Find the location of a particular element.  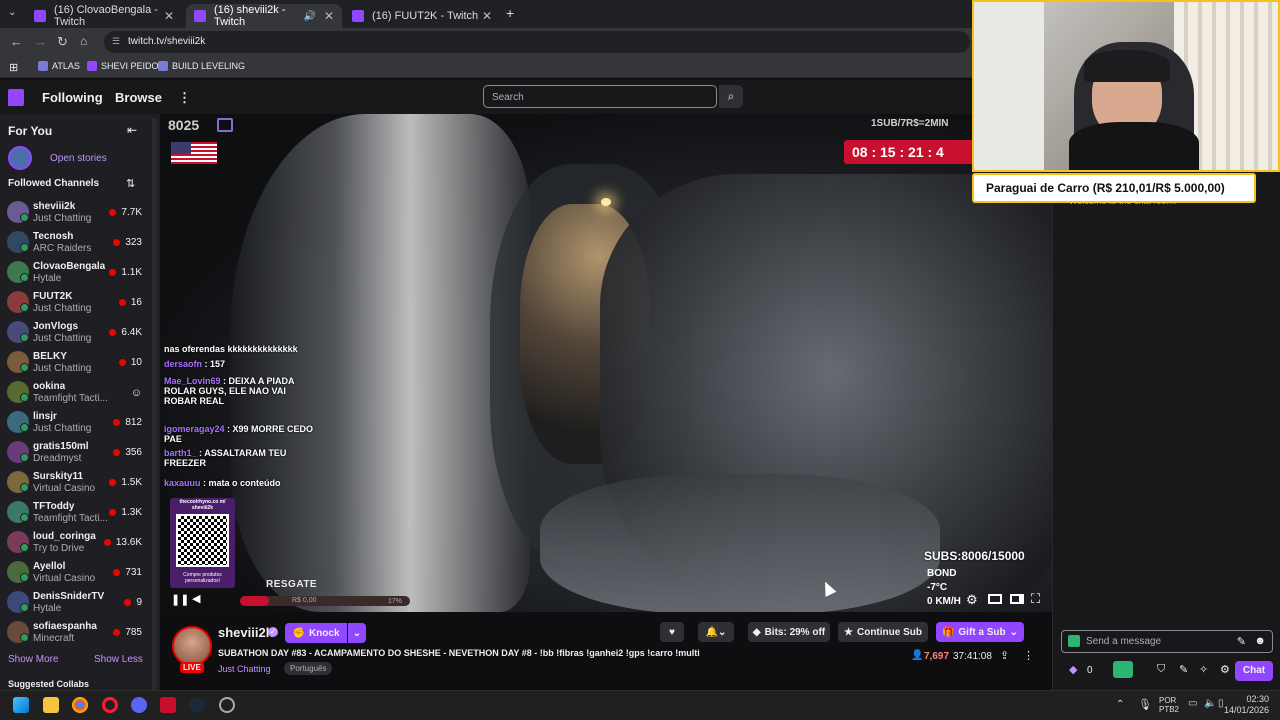

send-chat-button: Chat is located at coordinates (1254, 671).